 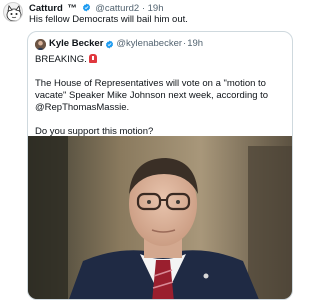 I want to click on author-handle: @catturd2, so click(x=117, y=8).